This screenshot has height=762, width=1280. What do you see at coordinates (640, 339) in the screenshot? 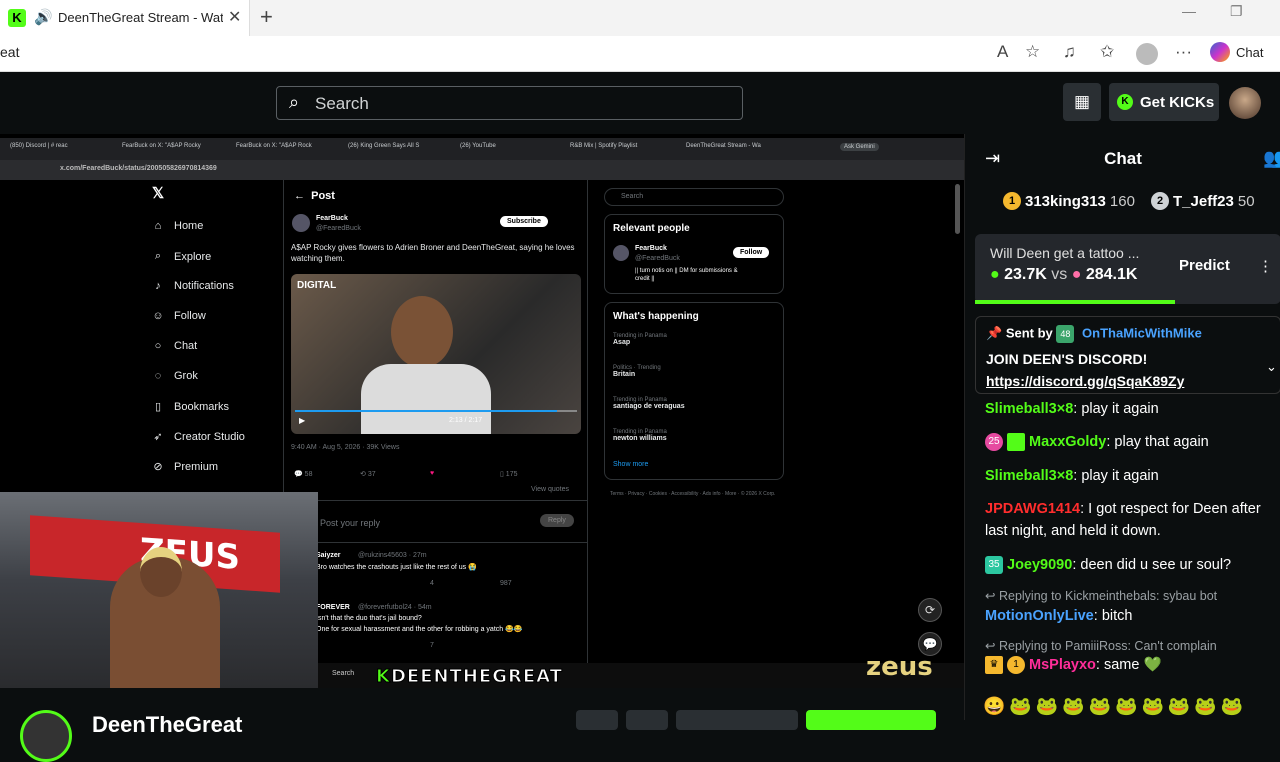
I see `trend-item: Trending in Panama Asap` at bounding box center [640, 339].